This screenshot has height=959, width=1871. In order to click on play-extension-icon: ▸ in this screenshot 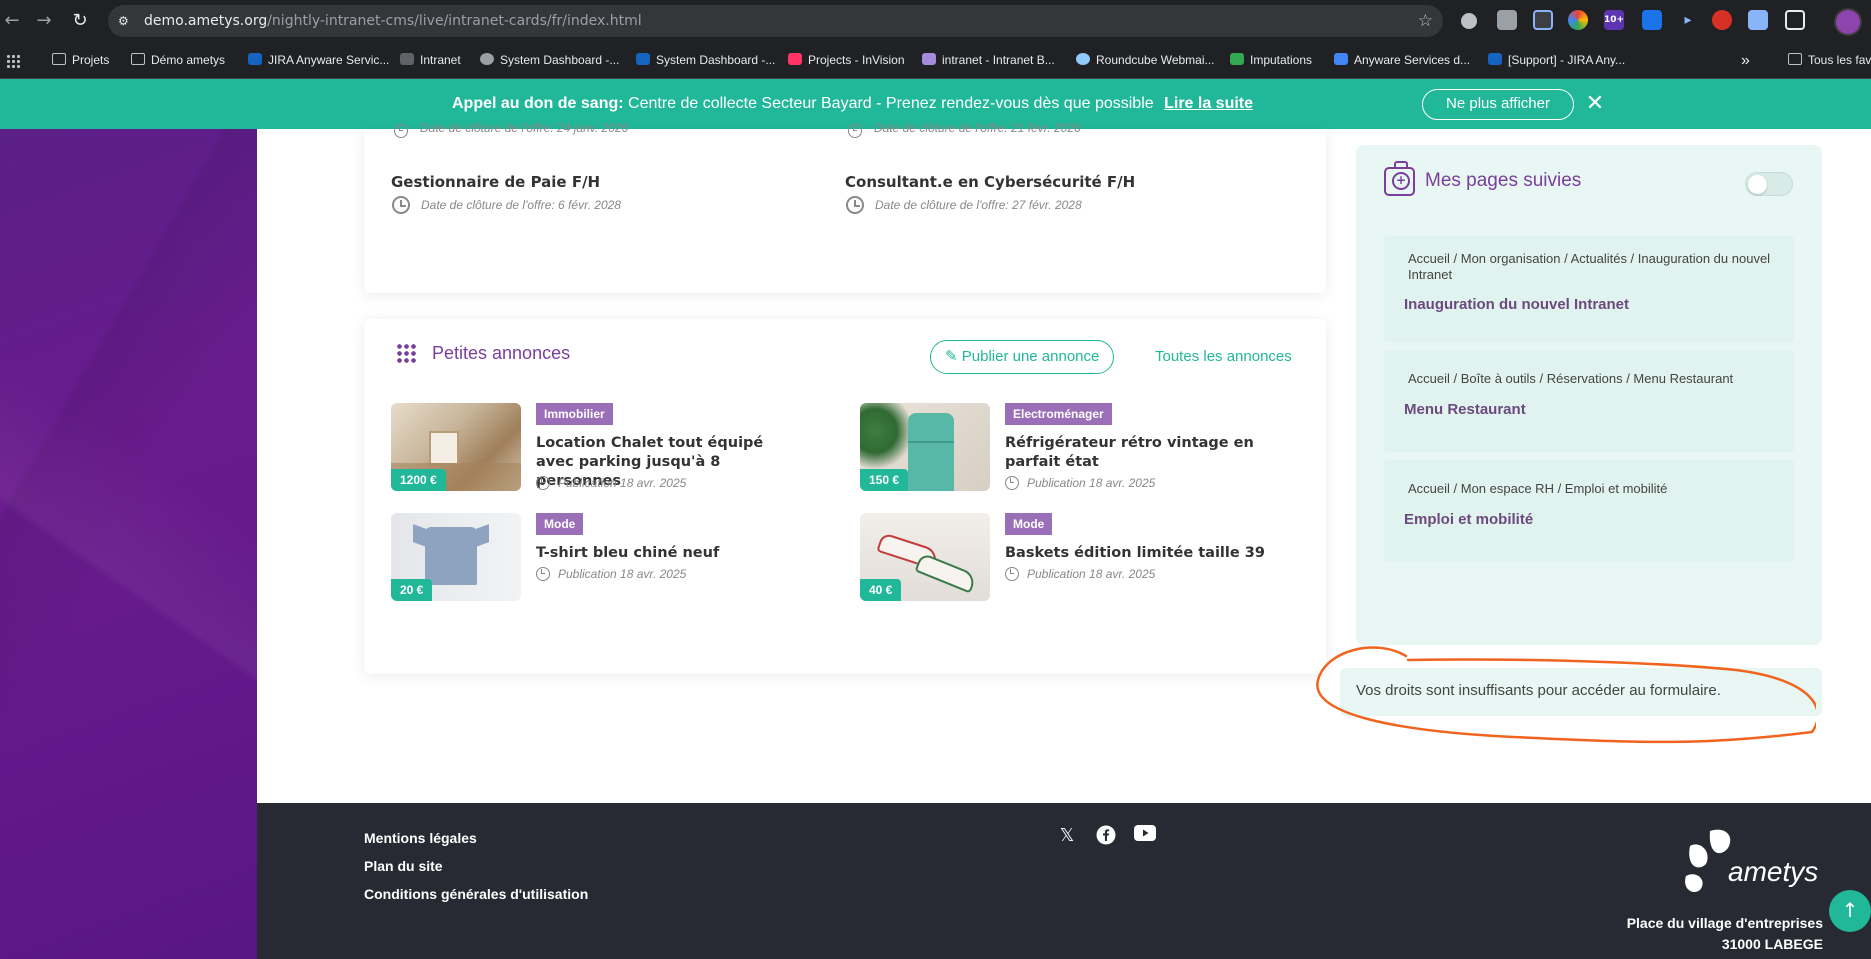, I will do `click(1688, 20)`.